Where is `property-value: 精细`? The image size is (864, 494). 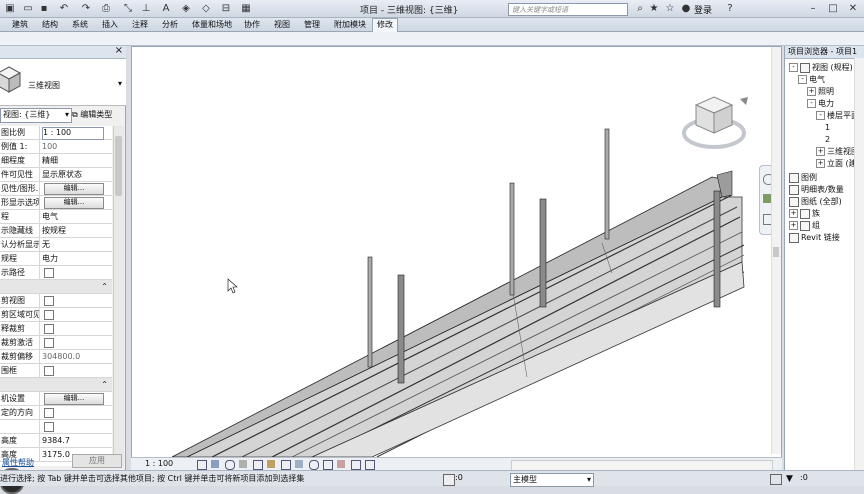
property-value: 精细 is located at coordinates (50, 160).